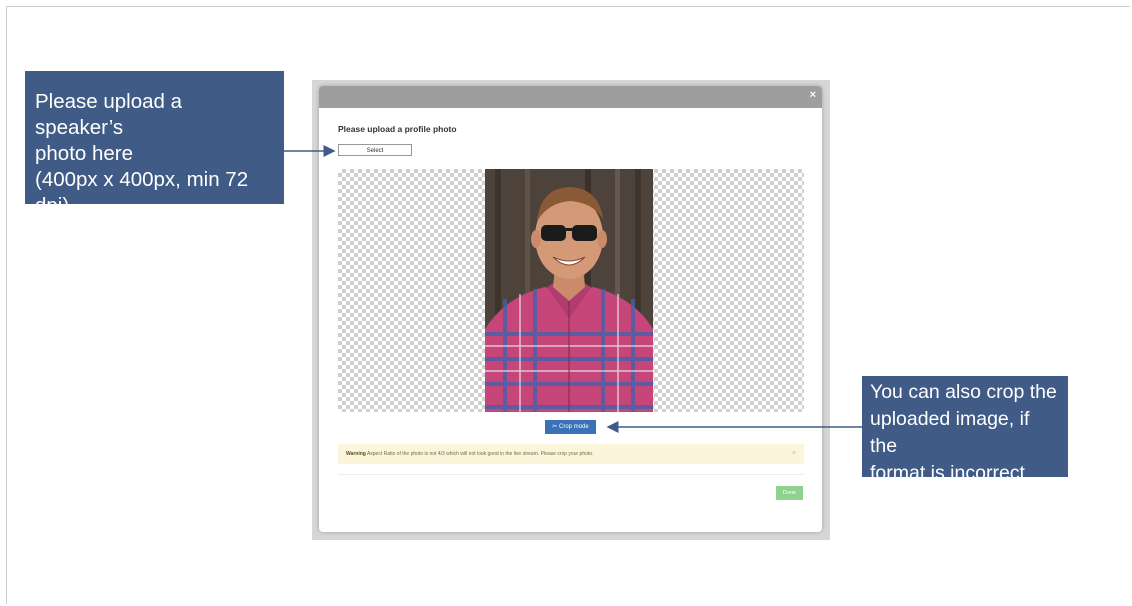 This screenshot has width=1132, height=606. I want to click on callout-right-line-3: format is incorrect, so click(947, 473).